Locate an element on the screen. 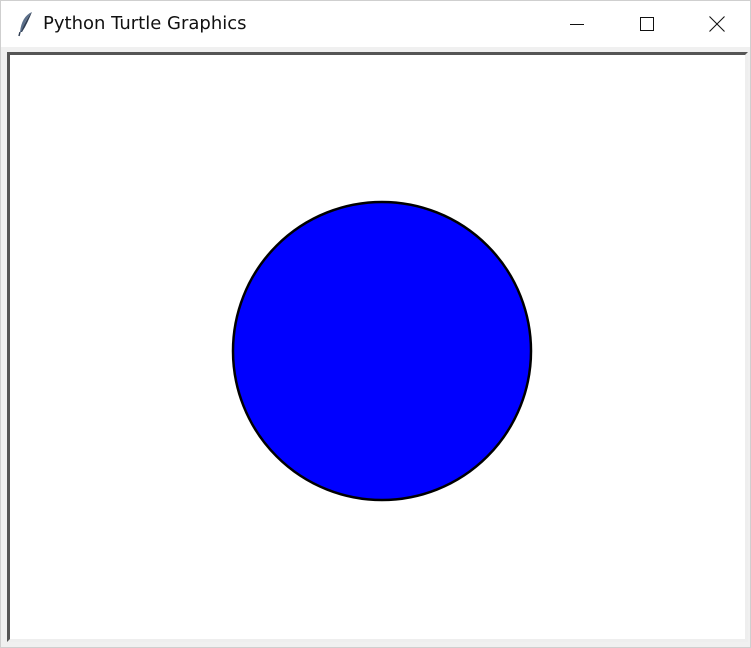 This screenshot has width=751, height=648. minimize-button is located at coordinates (577, 24).